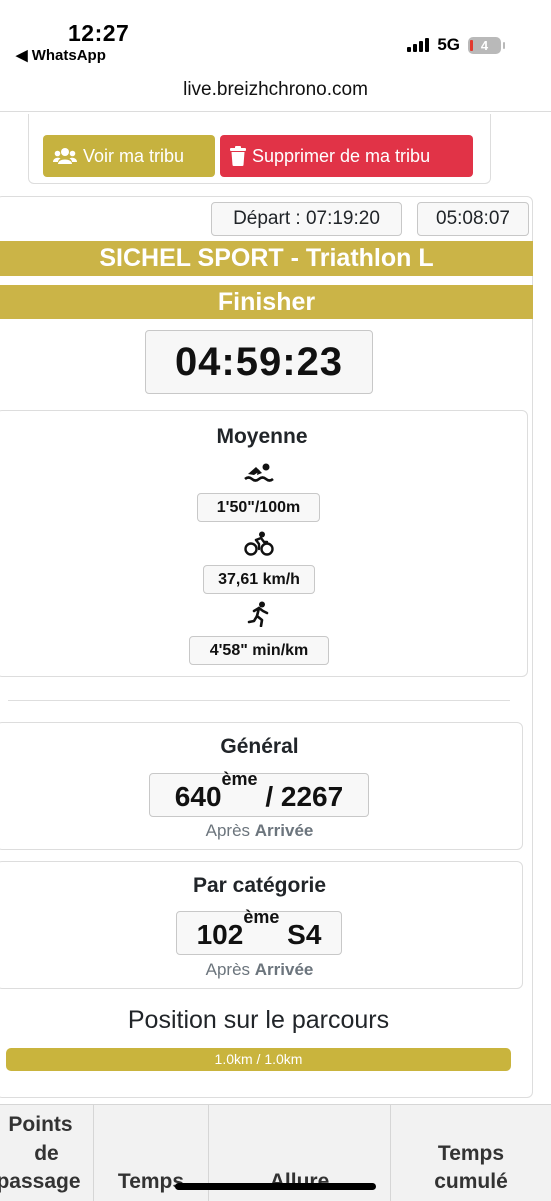  I want to click on course-position-title: Position sur le parcours, so click(258, 1020).